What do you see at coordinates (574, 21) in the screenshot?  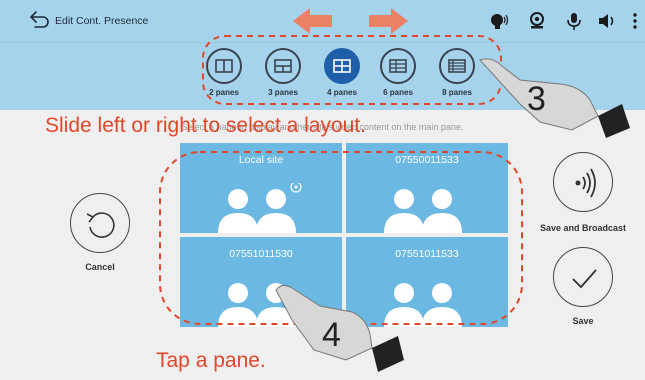 I see `microphone-icon` at bounding box center [574, 21].